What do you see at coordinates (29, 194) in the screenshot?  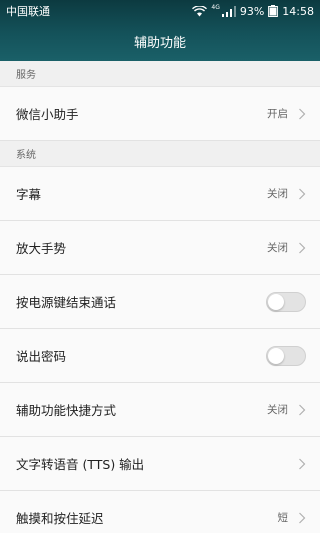 I see `setting-label: 字幕` at bounding box center [29, 194].